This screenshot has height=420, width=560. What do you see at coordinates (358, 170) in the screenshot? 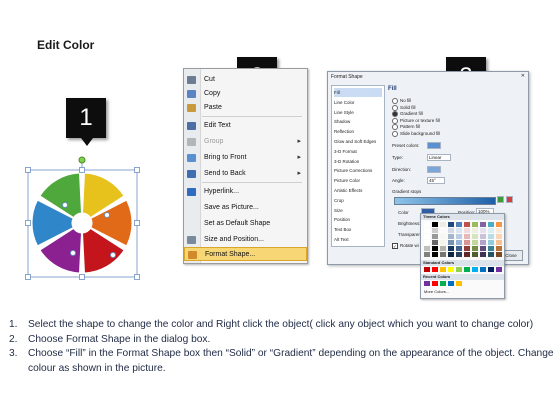
I see `category-picture-corrections: Picture Corrections` at bounding box center [358, 170].